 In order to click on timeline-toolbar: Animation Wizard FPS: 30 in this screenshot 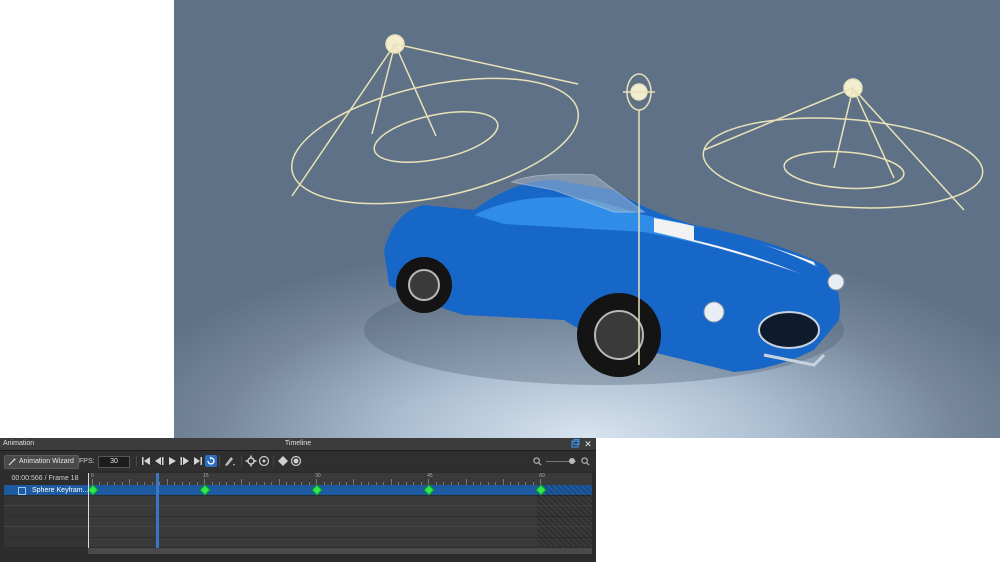, I will do `click(298, 461)`.